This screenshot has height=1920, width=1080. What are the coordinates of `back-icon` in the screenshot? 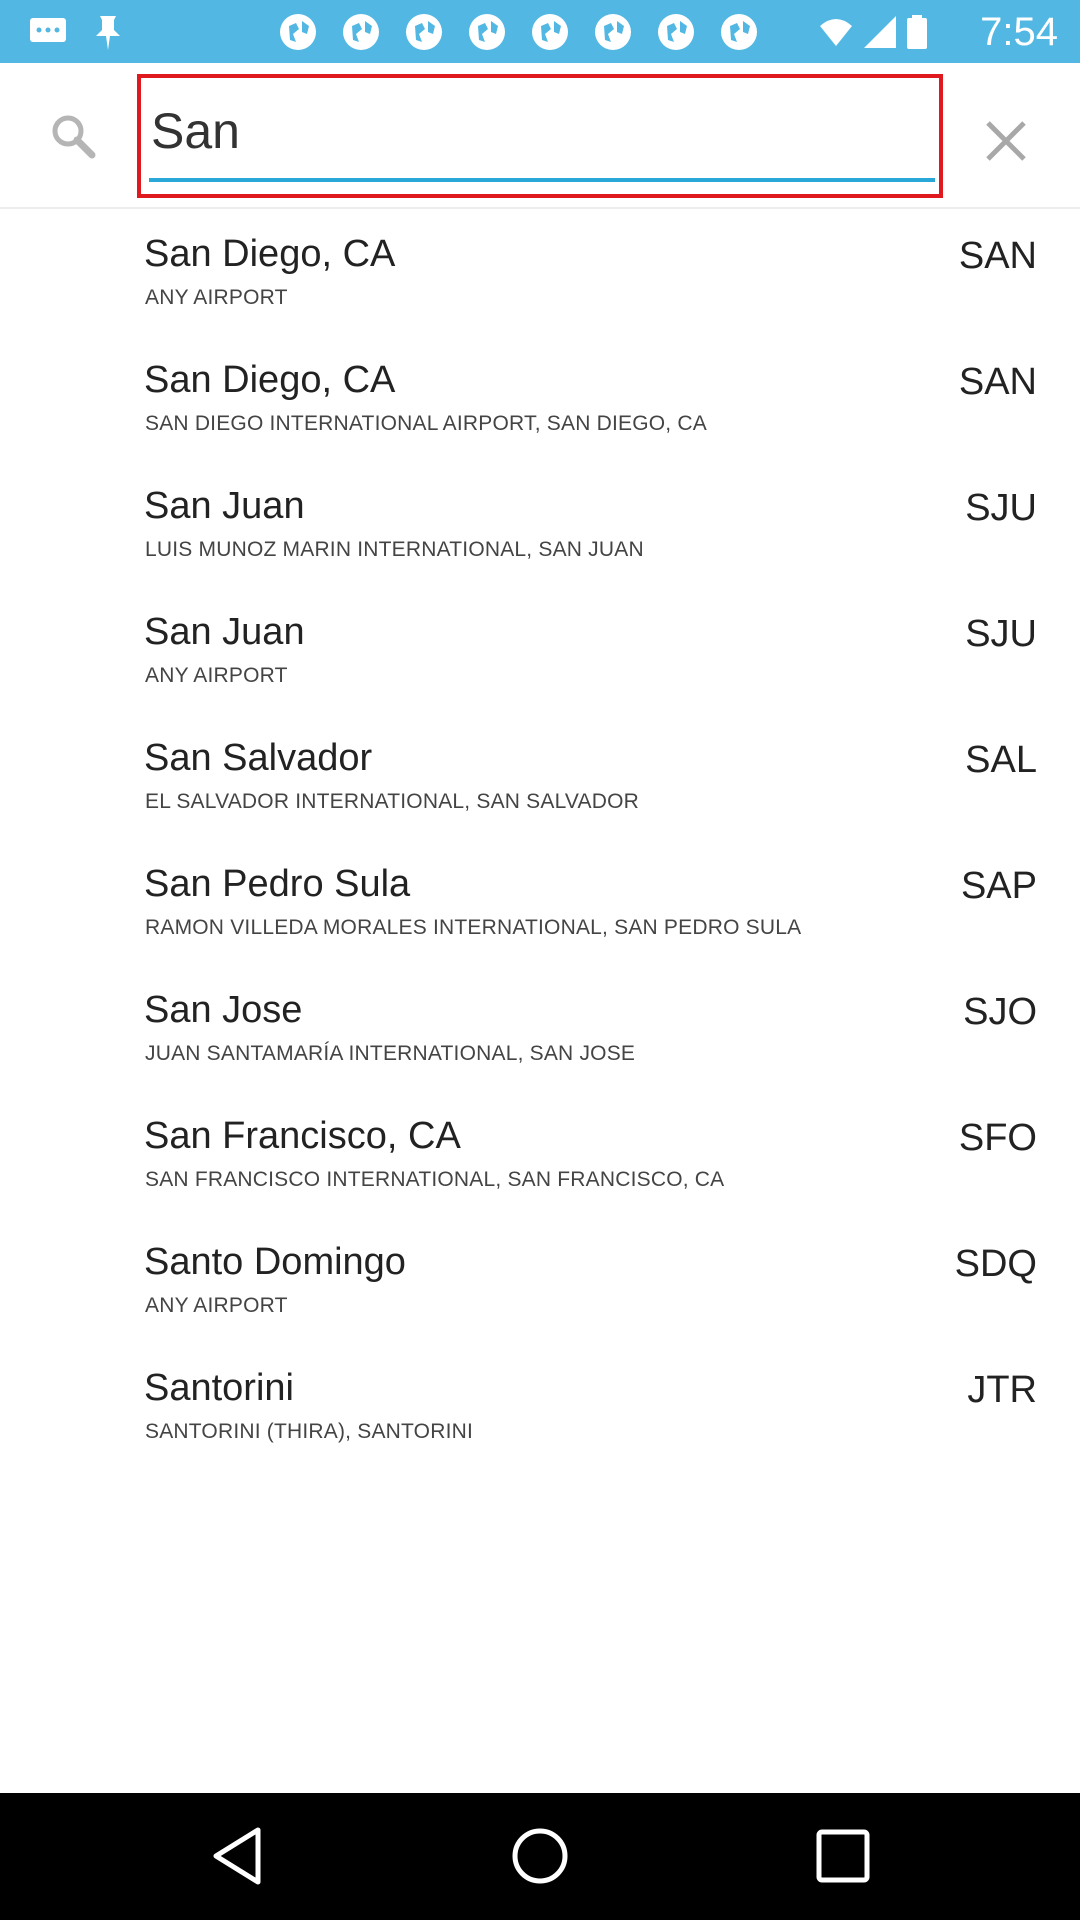 It's located at (237, 1856).